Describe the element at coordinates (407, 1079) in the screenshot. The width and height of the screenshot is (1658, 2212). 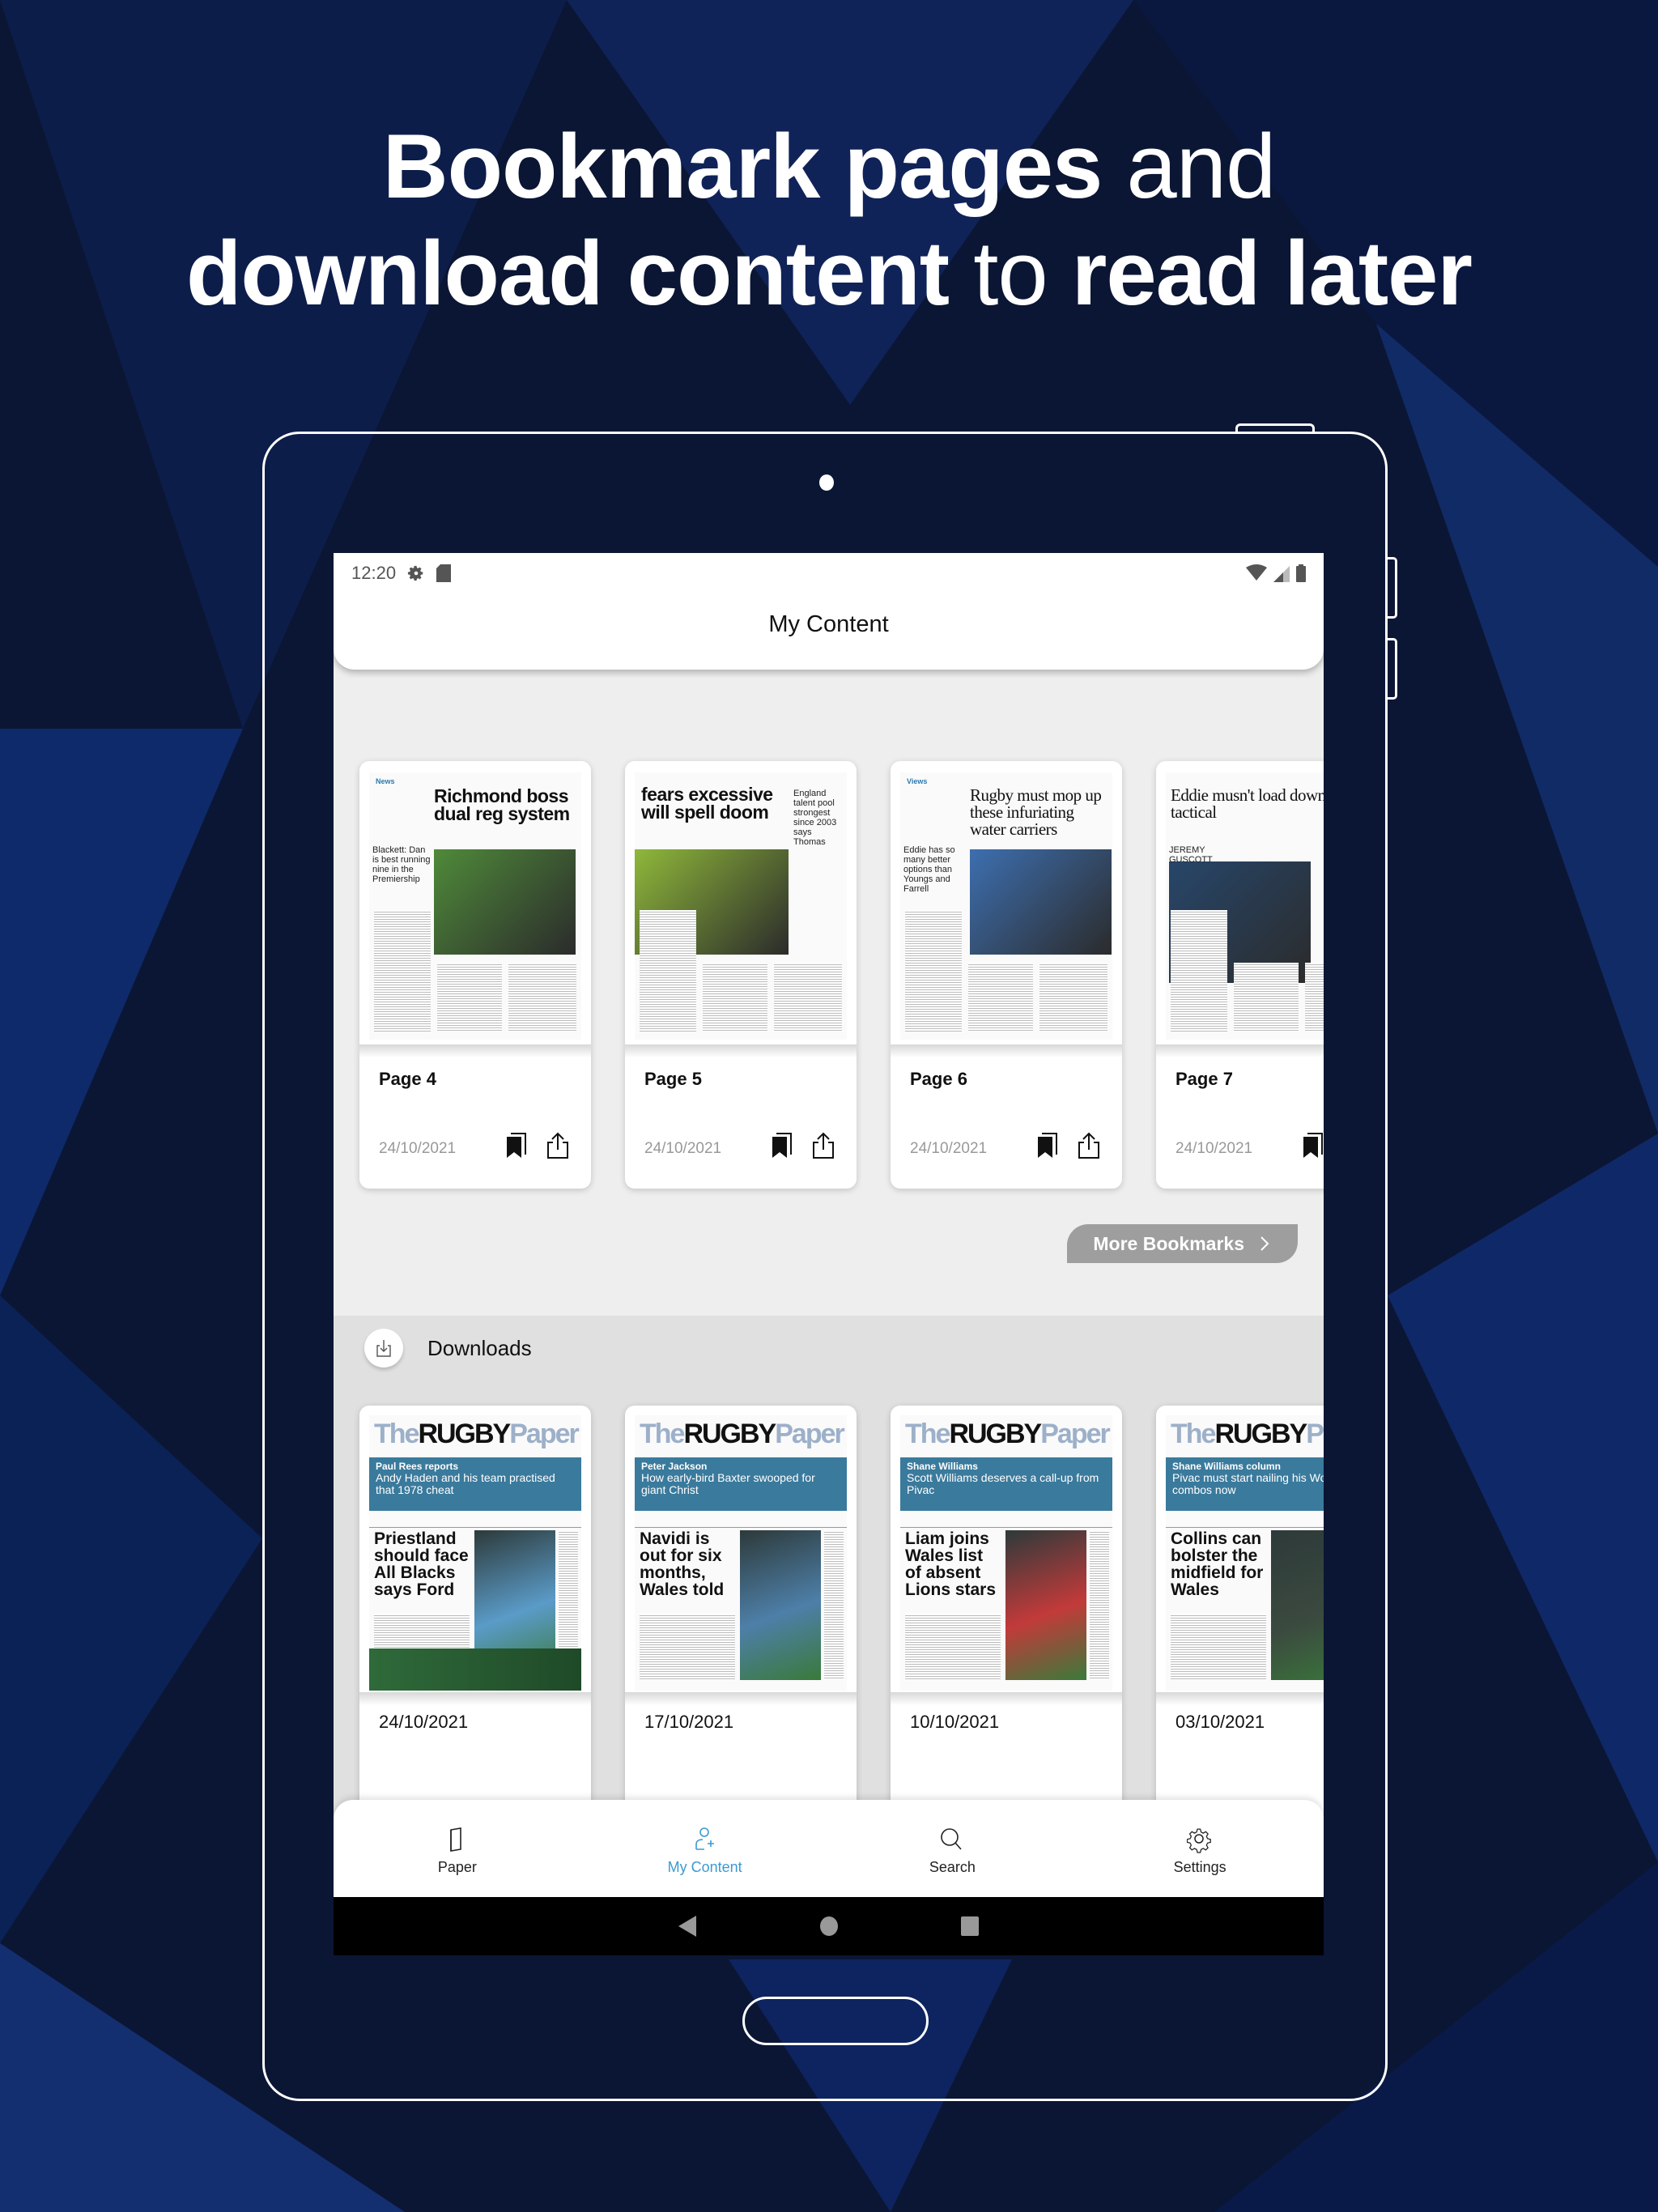
I see `bookmark-page-label: Page 4` at that location.